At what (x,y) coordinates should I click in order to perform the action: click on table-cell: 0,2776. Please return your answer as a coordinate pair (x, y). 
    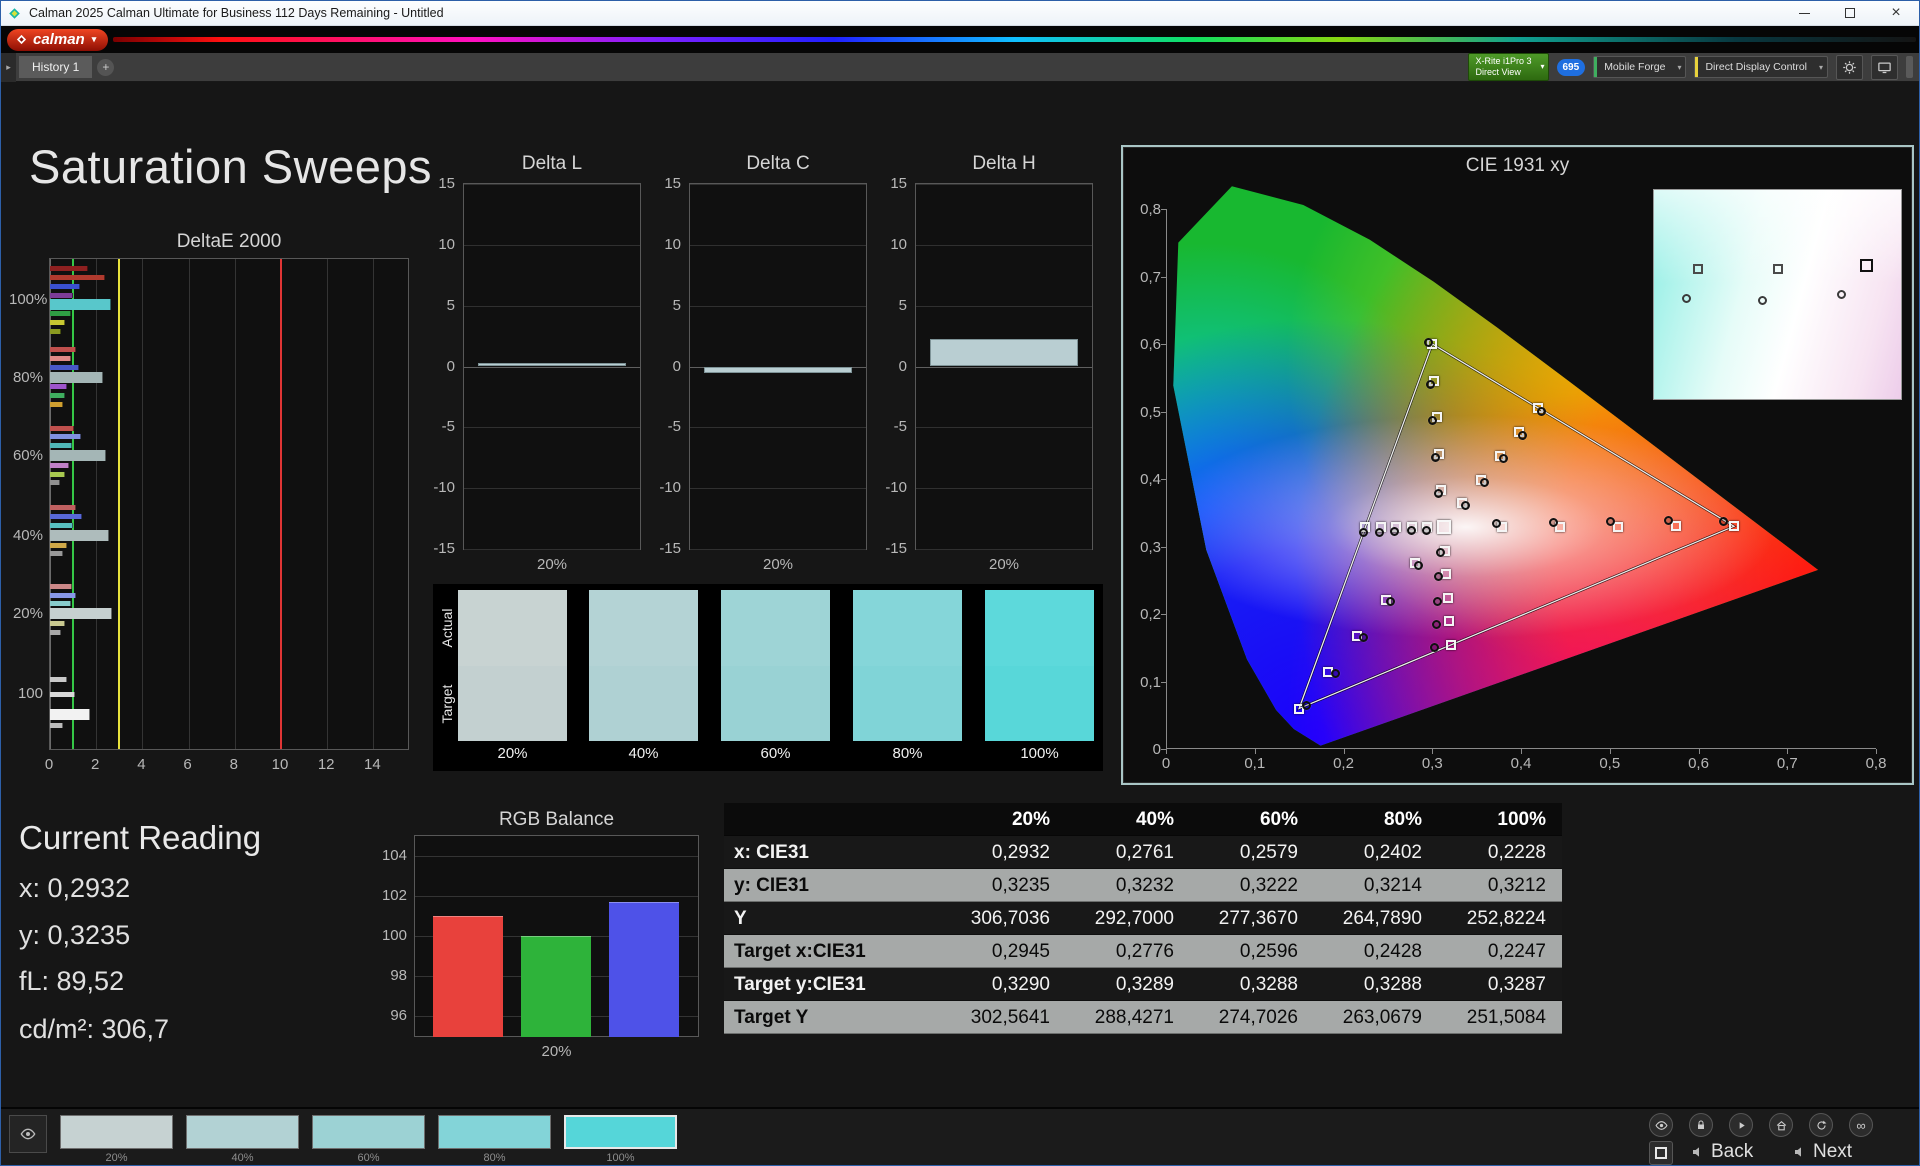
    Looking at the image, I should click on (1128, 951).